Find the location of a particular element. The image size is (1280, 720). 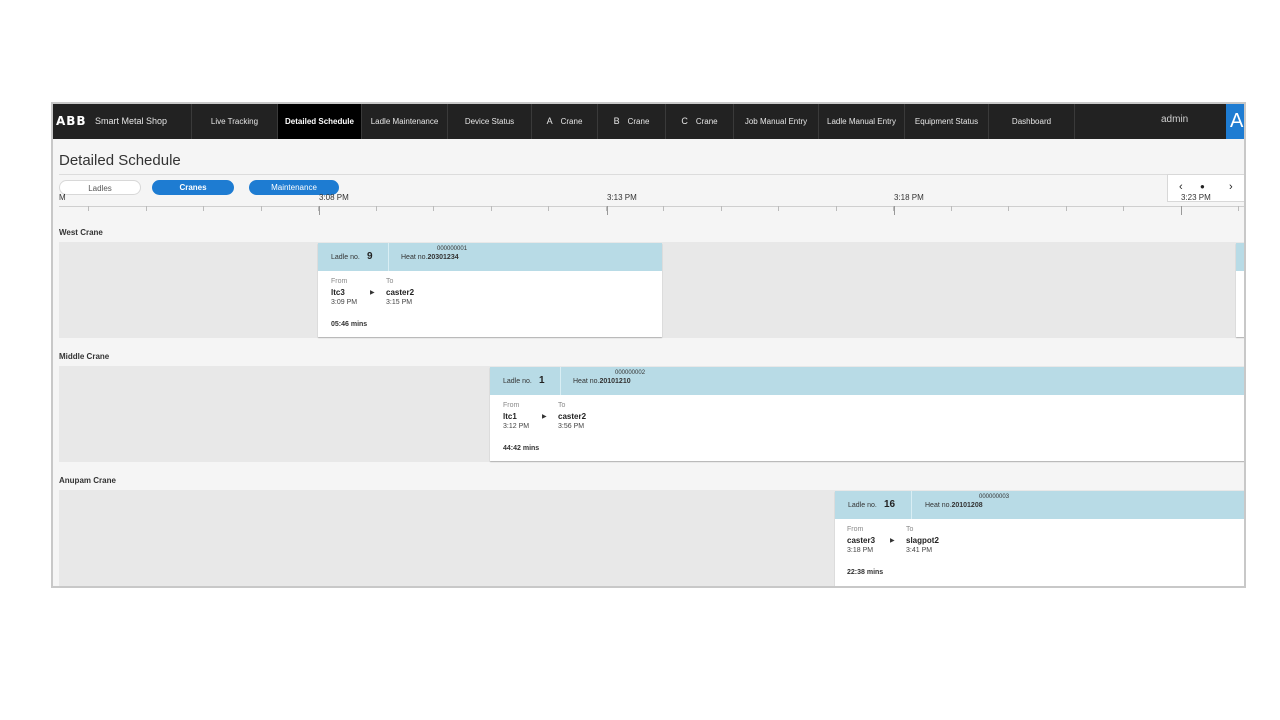

abb-logo: ABB is located at coordinates (71, 121).